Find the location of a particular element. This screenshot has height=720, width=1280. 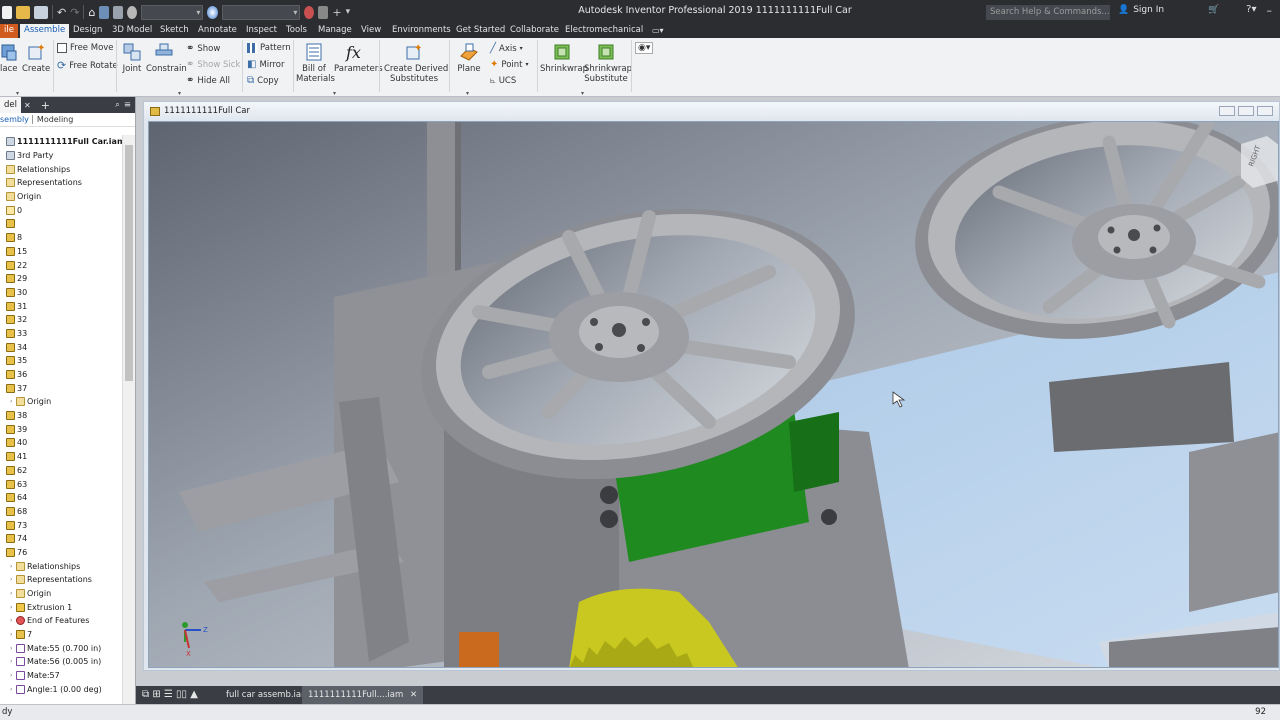

doc-minimize-icon is located at coordinates (1227, 111).